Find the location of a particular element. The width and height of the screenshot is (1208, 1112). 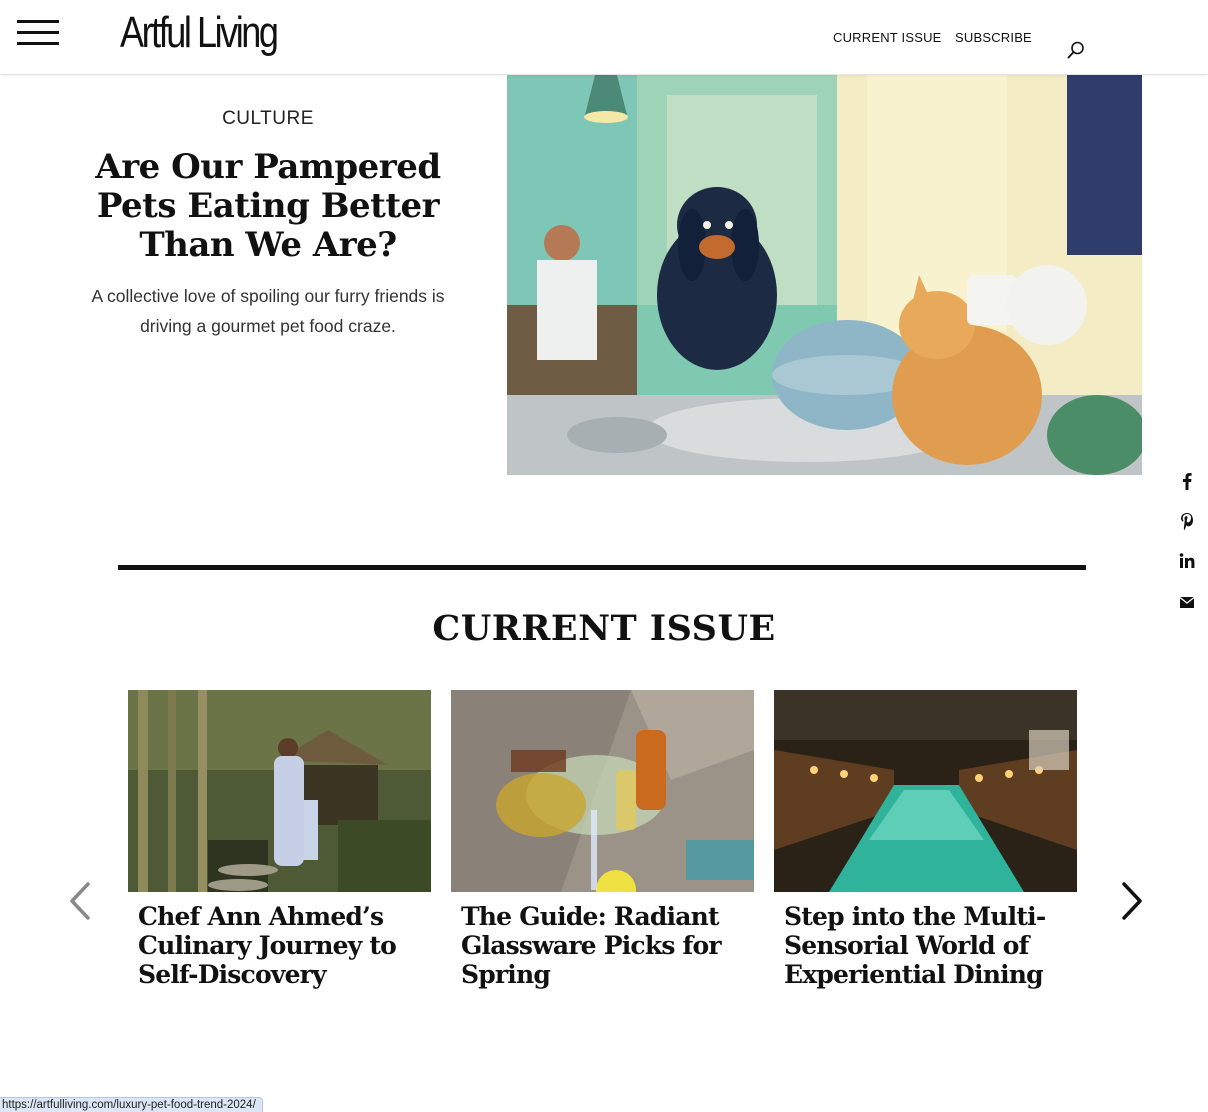

hamburger-menu-icon is located at coordinates (38, 33).